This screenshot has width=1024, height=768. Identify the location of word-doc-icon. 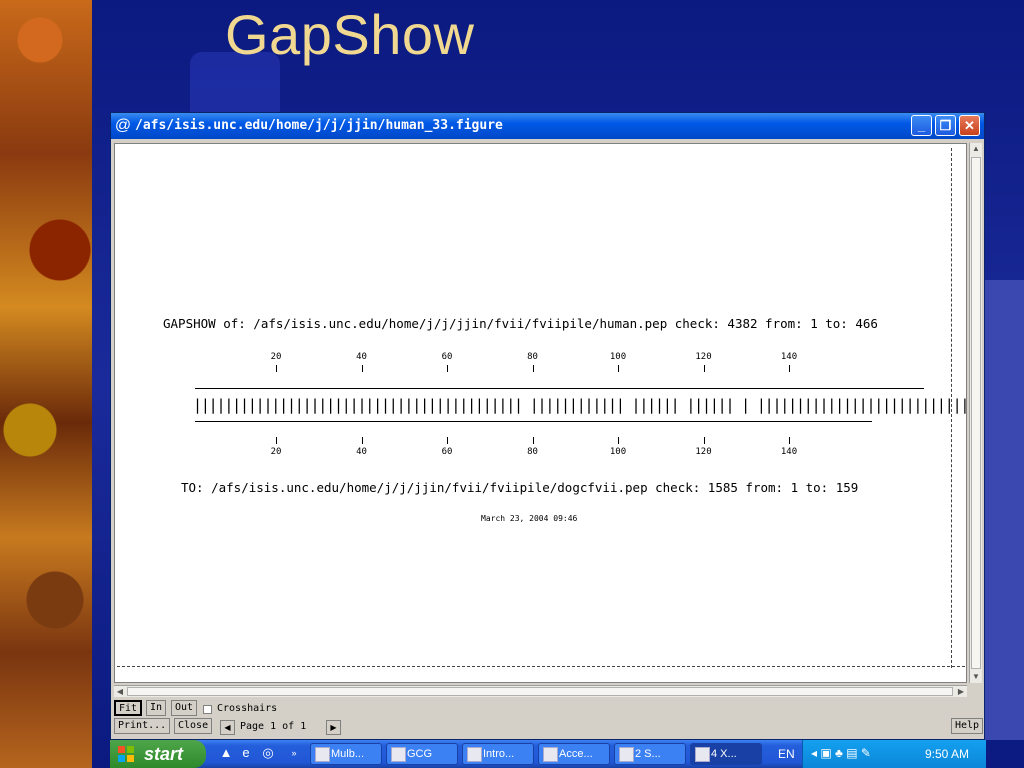
(474, 754).